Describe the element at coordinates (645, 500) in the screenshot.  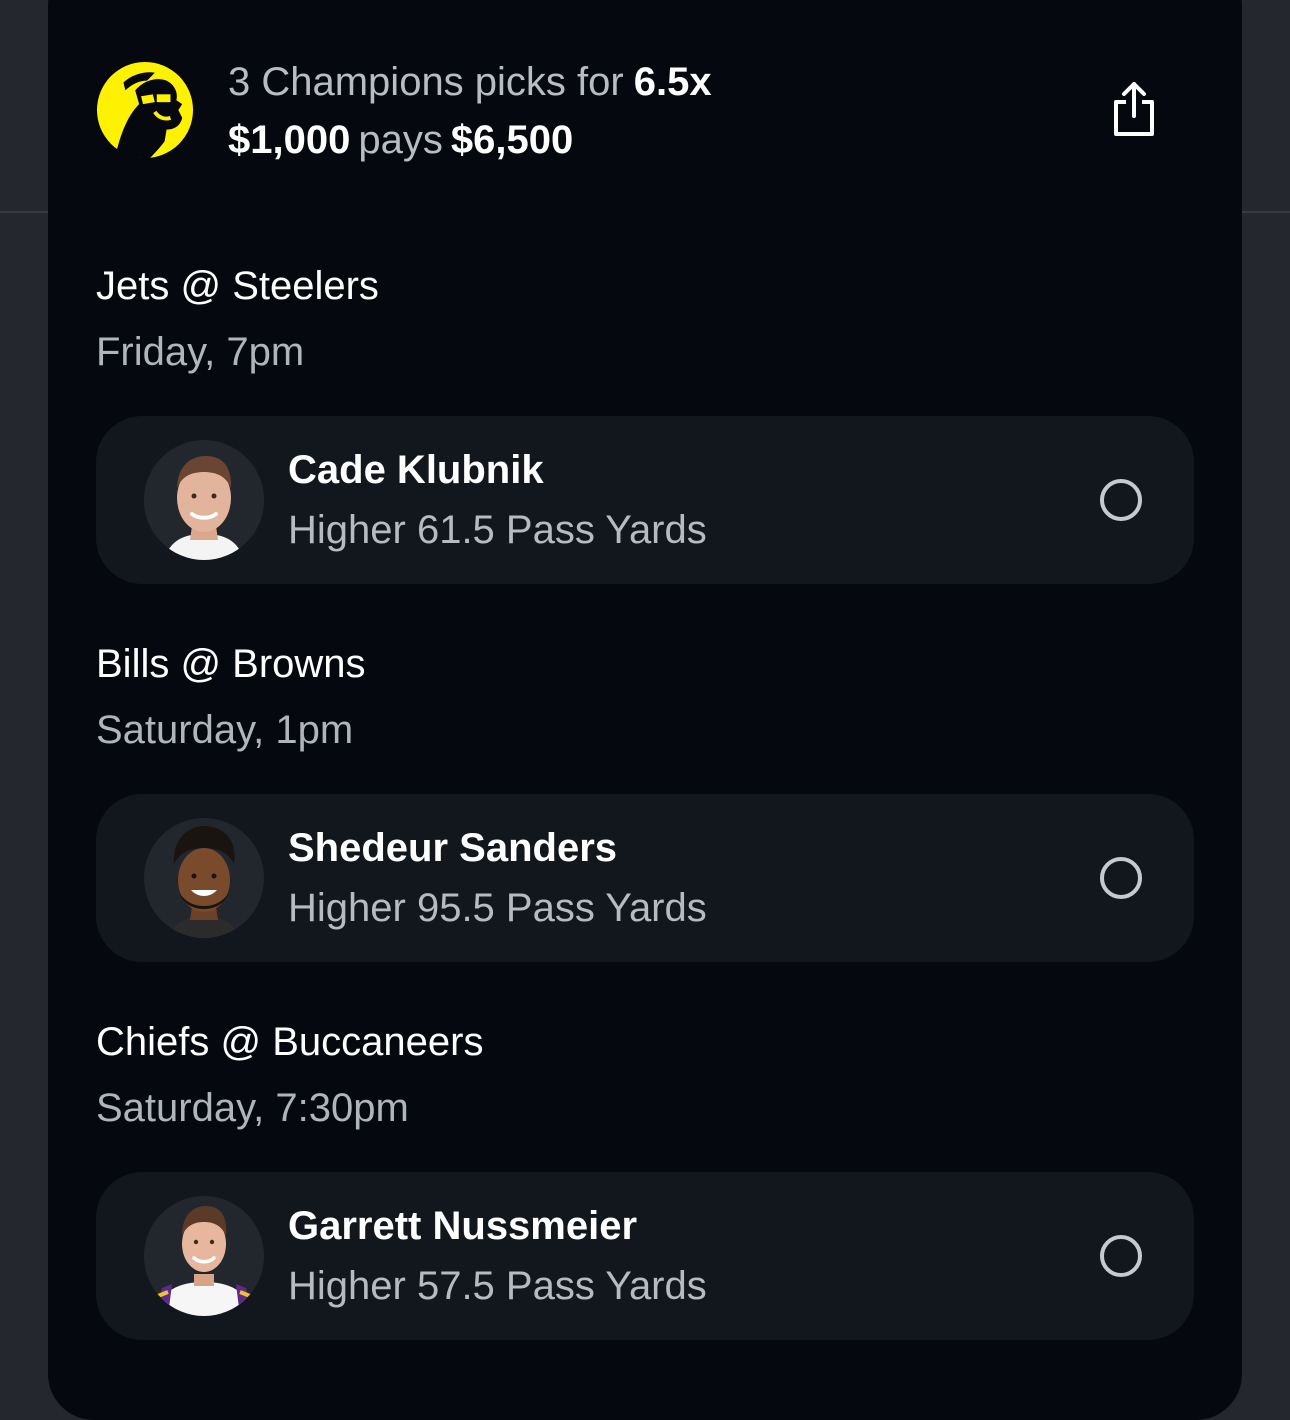
I see `pick-card: Cade Klubnik Higher 61.5 Pass Yards` at that location.